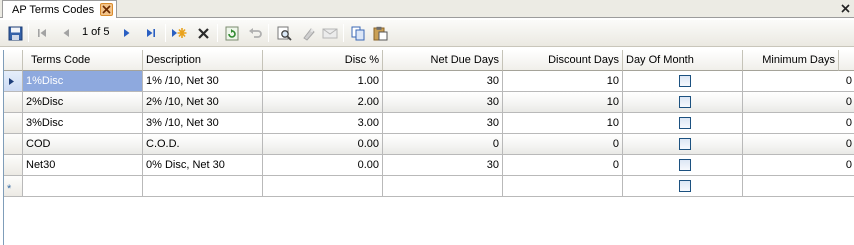  I want to click on column-header-net-due-days: Net Due Days, so click(443, 60).